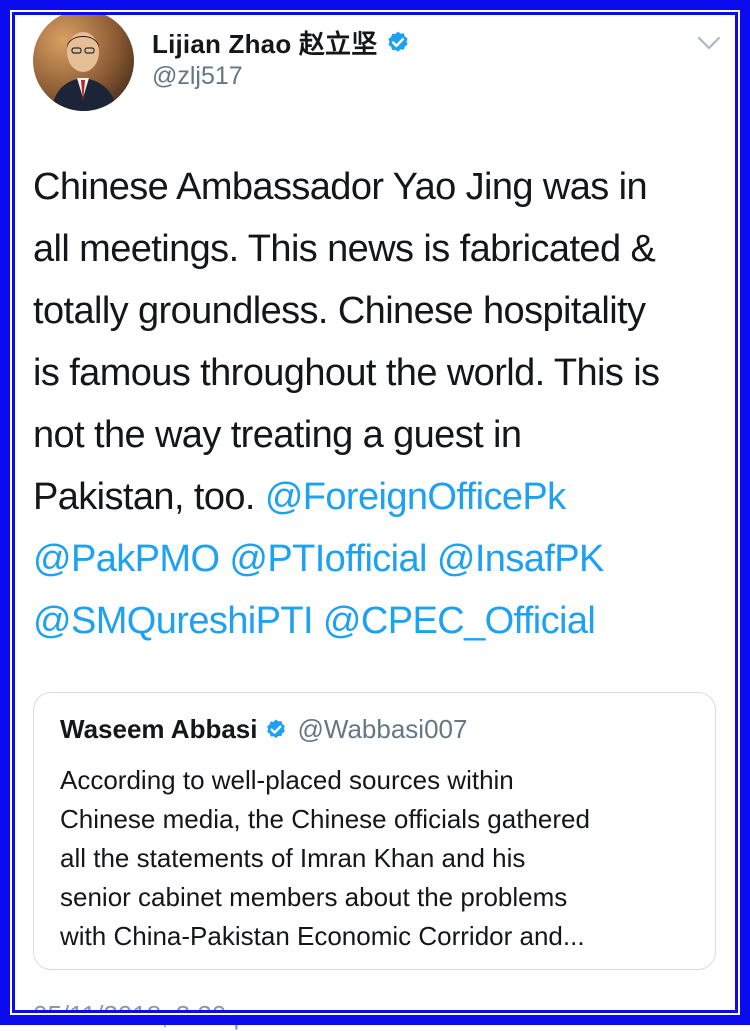 The image size is (750, 1031). What do you see at coordinates (709, 43) in the screenshot?
I see `chevron-down-icon` at bounding box center [709, 43].